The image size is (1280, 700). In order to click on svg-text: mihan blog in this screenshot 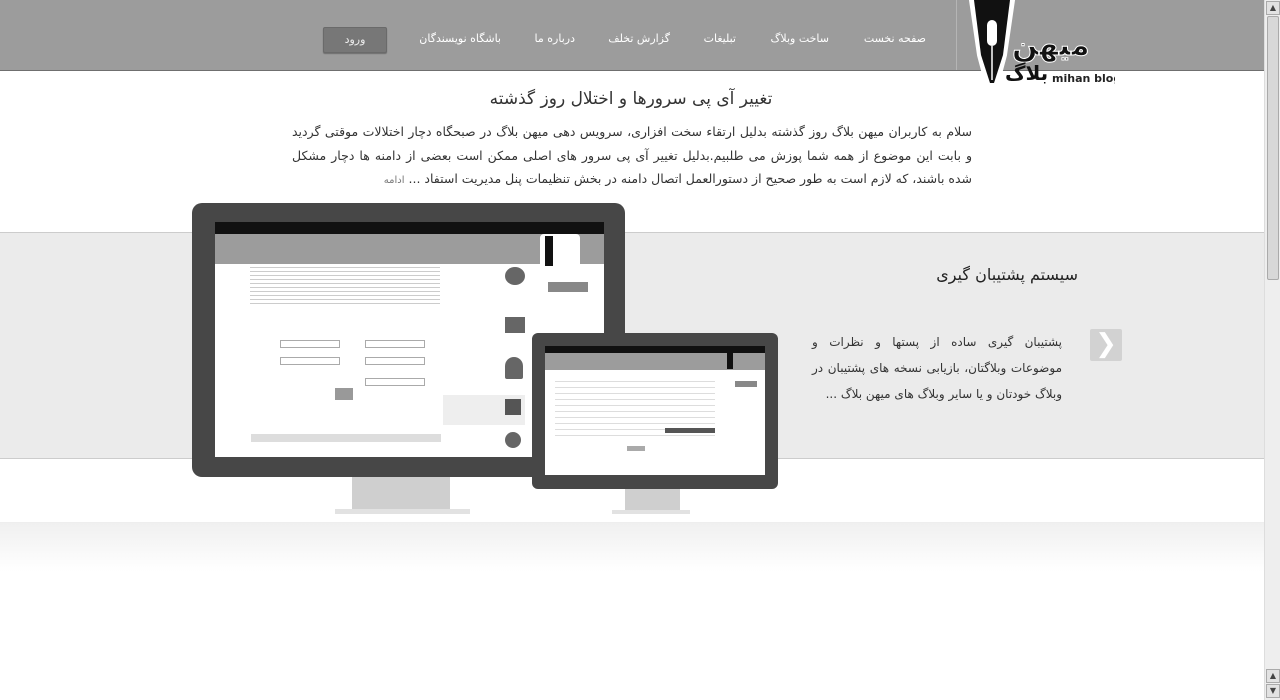, I will do `click(1083, 78)`.